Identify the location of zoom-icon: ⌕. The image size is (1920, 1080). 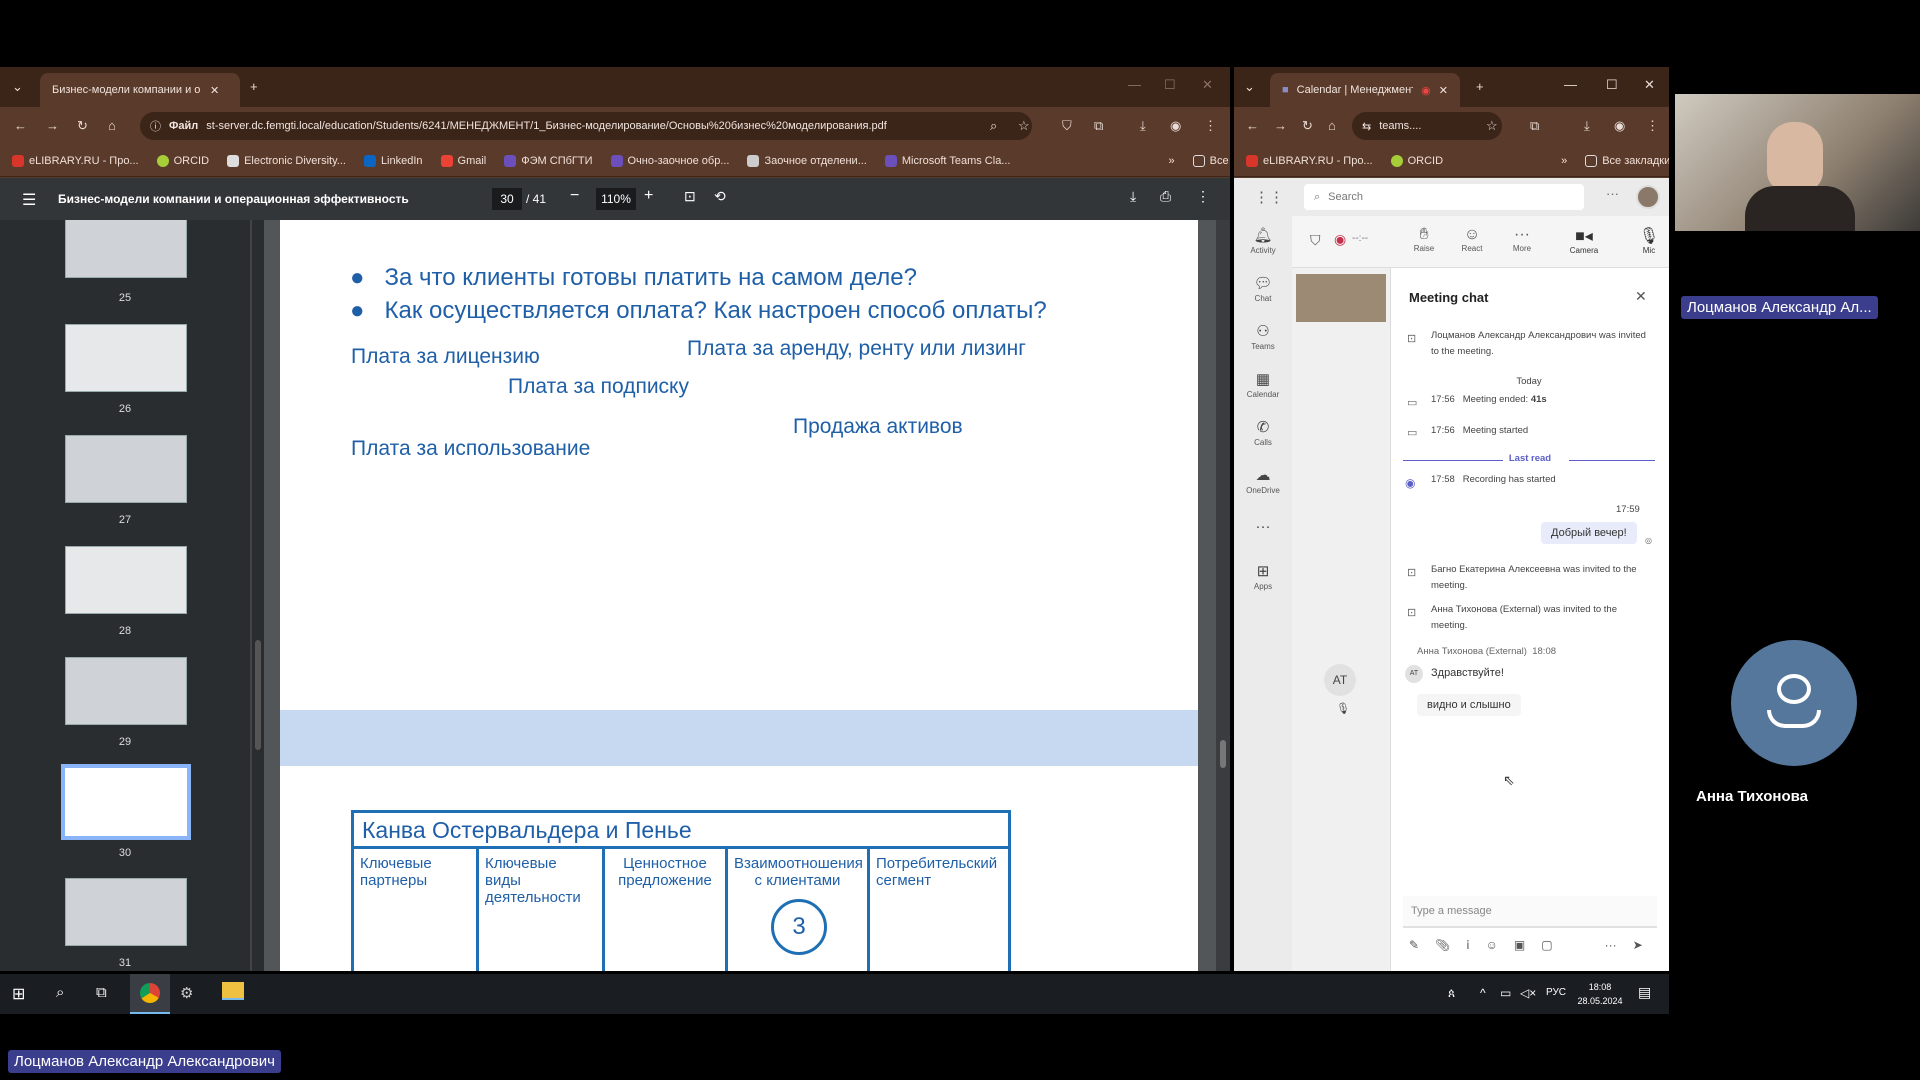
(993, 126).